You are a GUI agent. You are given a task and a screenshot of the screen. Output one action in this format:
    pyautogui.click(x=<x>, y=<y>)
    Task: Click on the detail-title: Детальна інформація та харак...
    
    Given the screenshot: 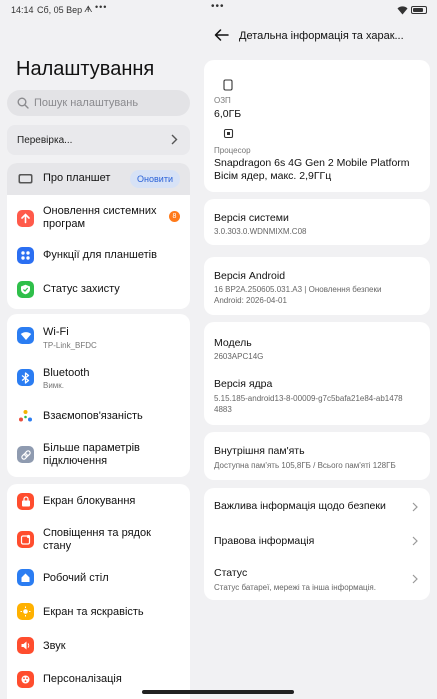 What is the action you would take?
    pyautogui.click(x=321, y=36)
    